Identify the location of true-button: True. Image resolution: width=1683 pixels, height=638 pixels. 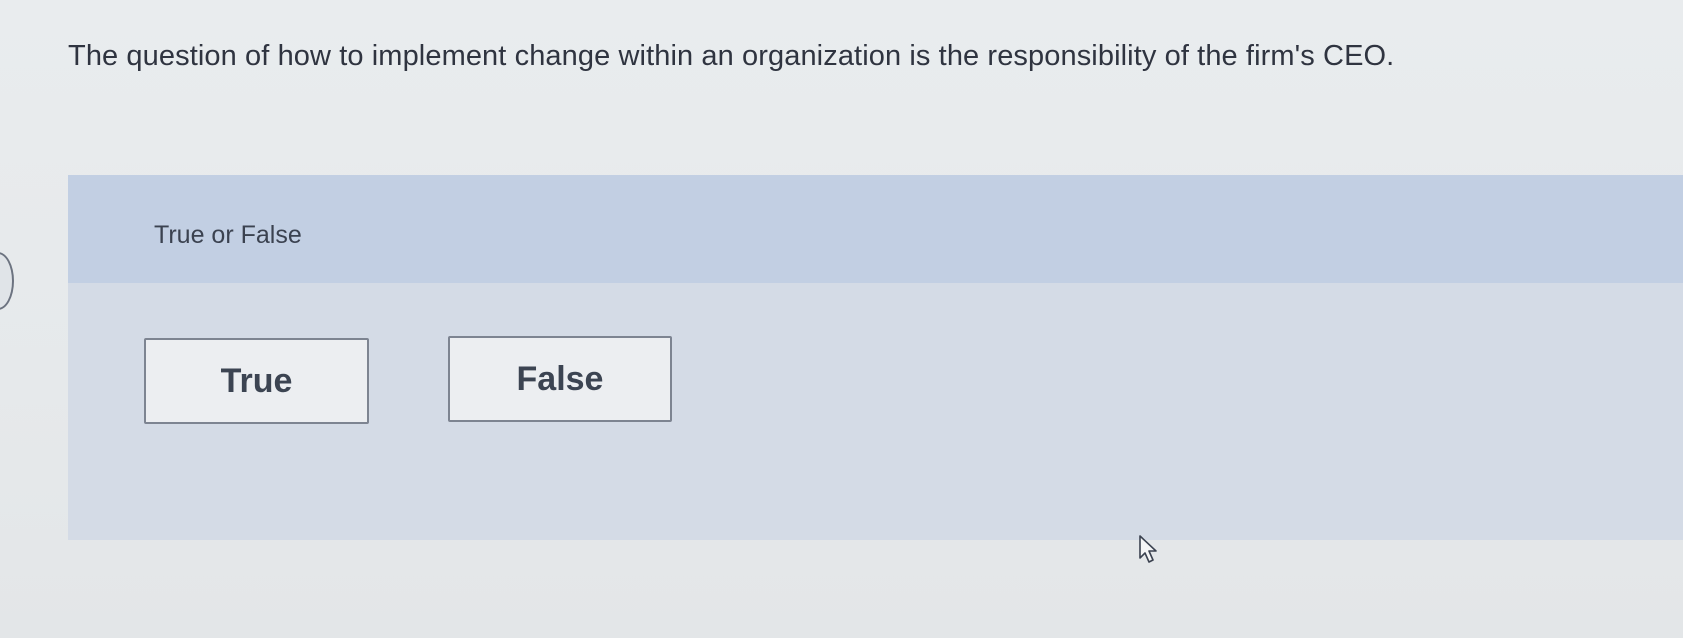
(256, 381).